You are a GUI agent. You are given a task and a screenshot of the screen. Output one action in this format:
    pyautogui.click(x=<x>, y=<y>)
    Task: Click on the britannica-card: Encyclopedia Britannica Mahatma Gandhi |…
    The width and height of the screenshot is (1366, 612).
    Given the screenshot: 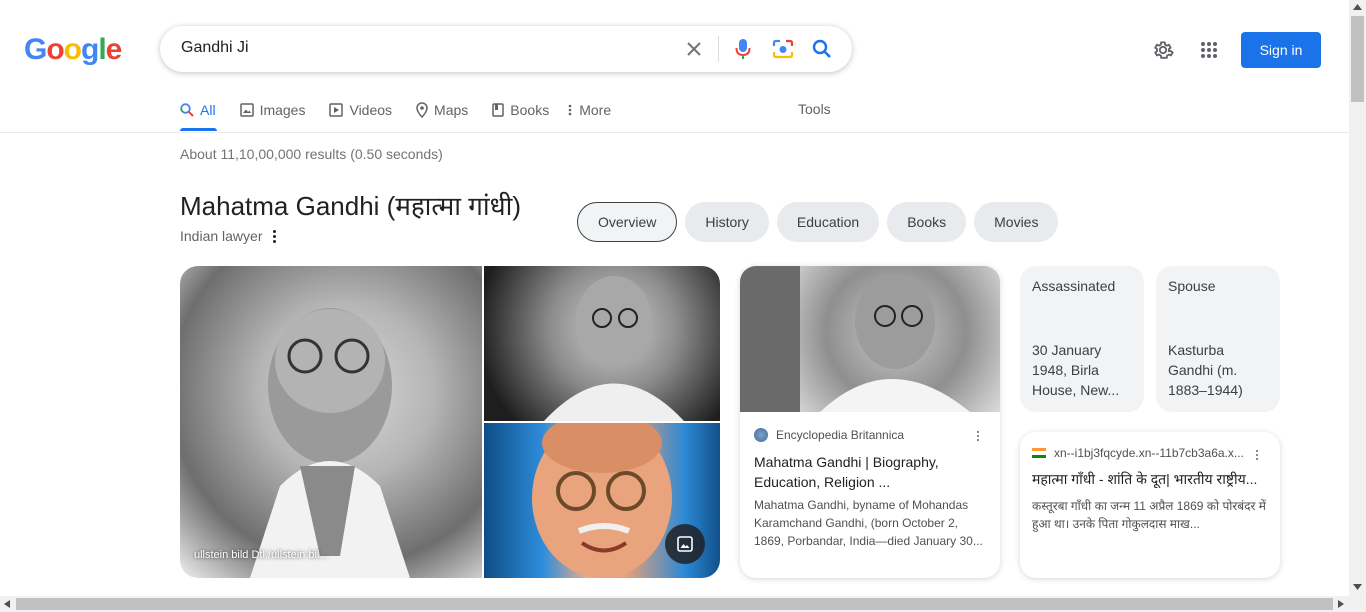 What is the action you would take?
    pyautogui.click(x=870, y=422)
    